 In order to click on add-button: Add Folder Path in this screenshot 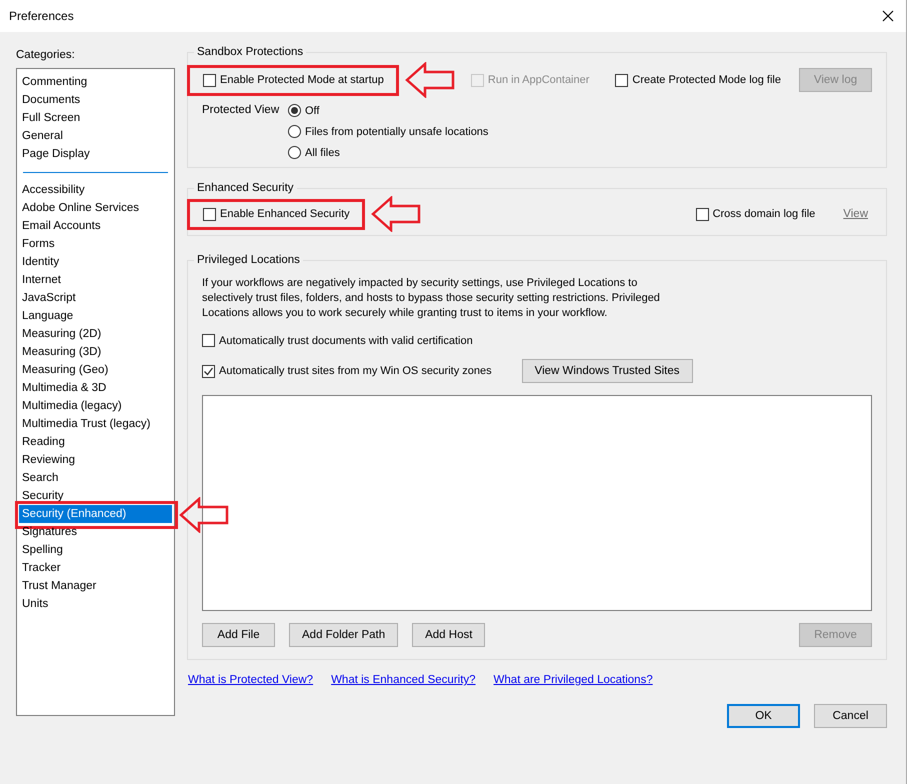, I will do `click(343, 635)`.